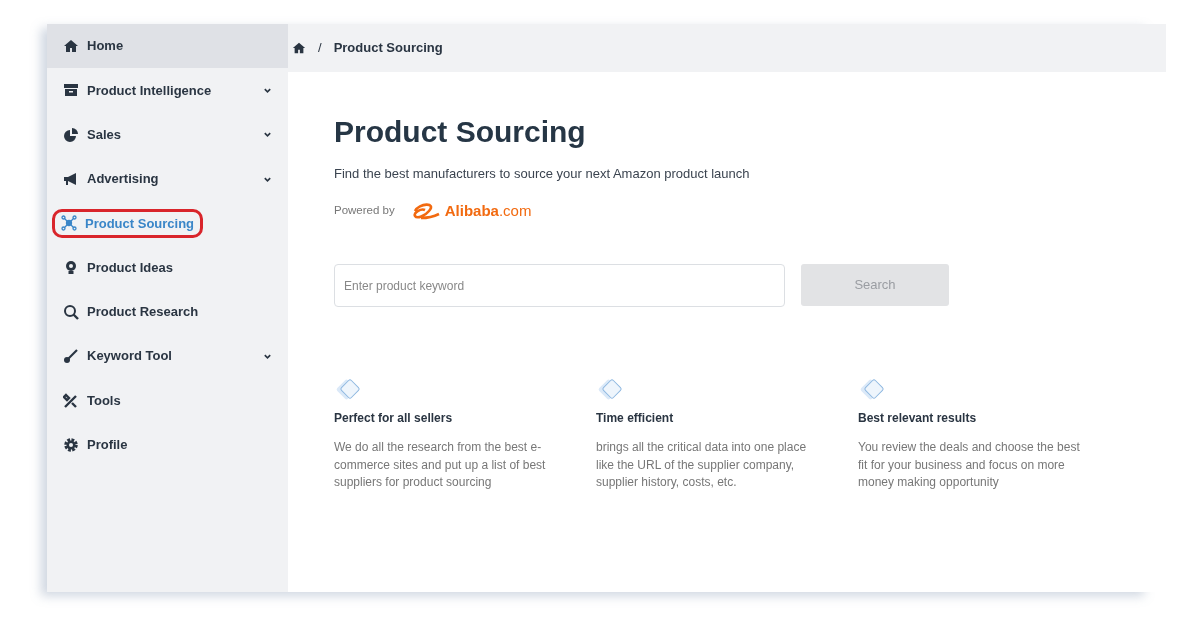 The width and height of the screenshot is (1198, 617). What do you see at coordinates (167, 179) in the screenshot?
I see `sidebar-item: Advertising` at bounding box center [167, 179].